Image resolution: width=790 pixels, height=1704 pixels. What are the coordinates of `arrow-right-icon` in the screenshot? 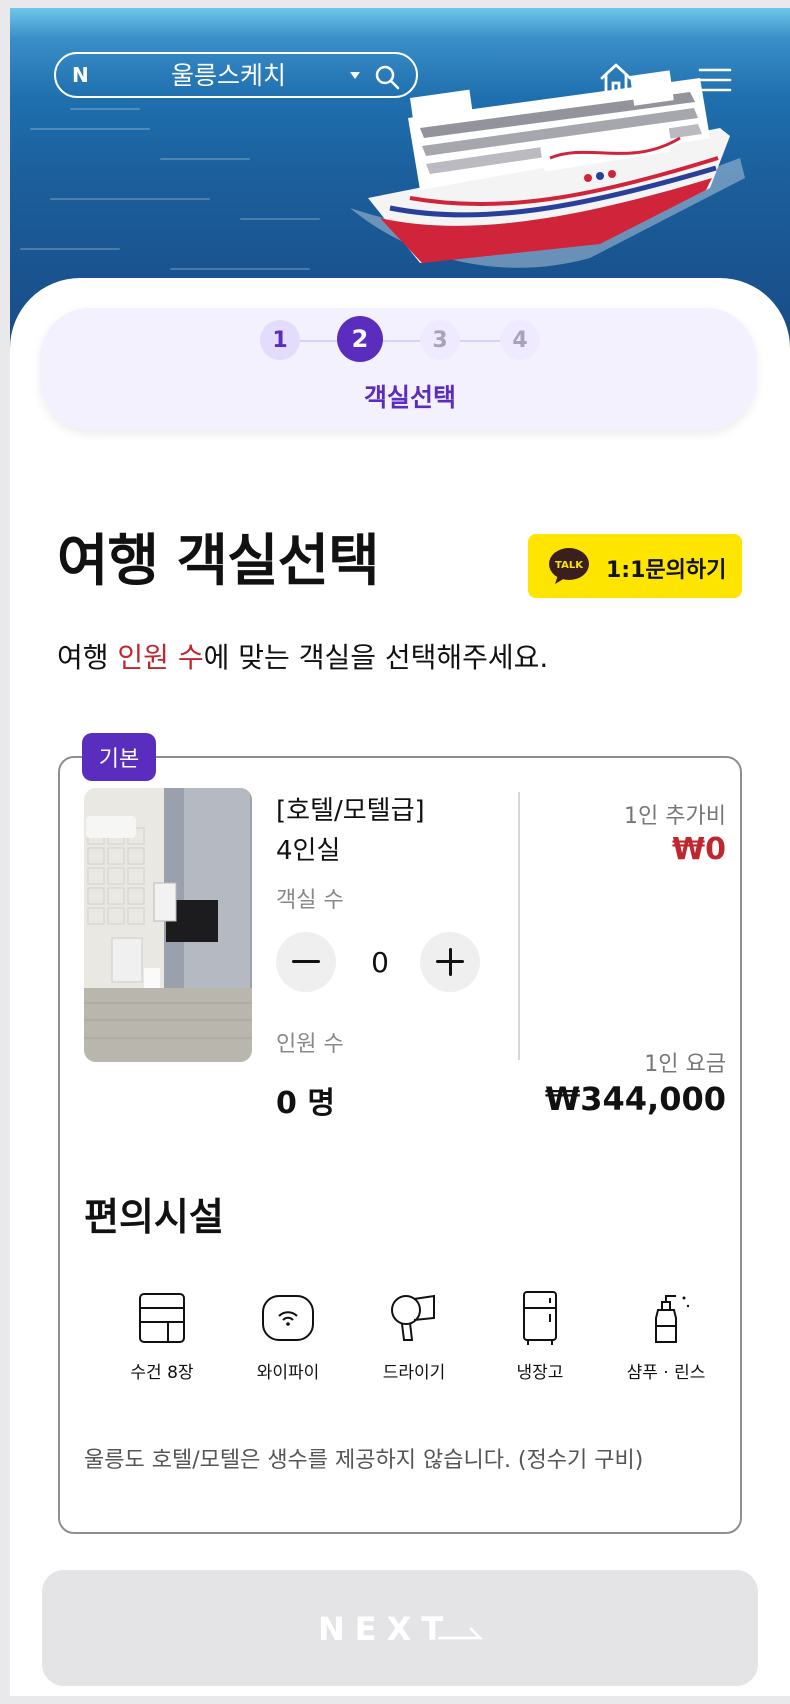 It's located at (461, 1633).